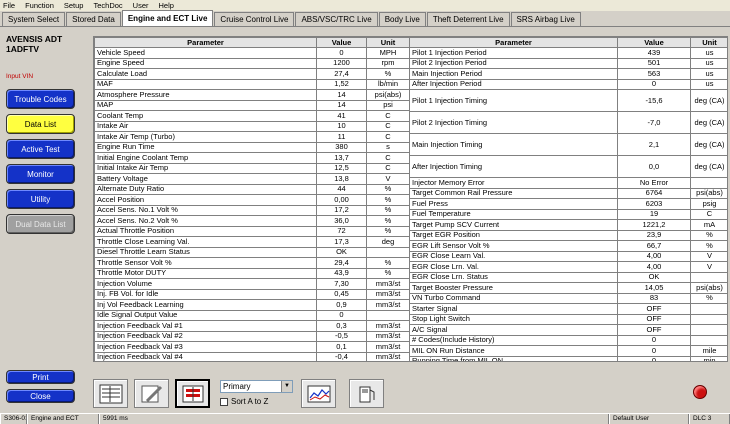  What do you see at coordinates (110, 393) in the screenshot?
I see `list-view-button` at bounding box center [110, 393].